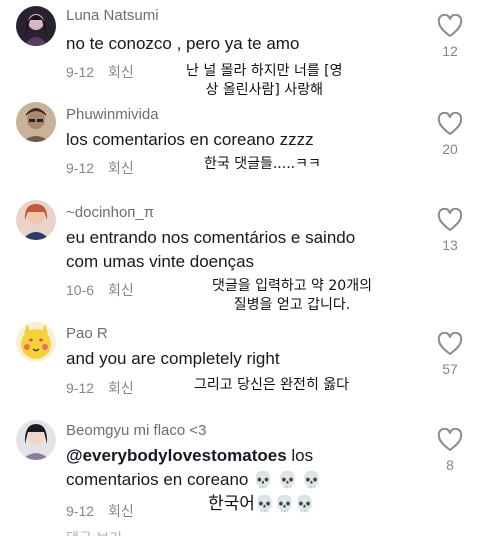  What do you see at coordinates (94, 532) in the screenshot?
I see `view-replies-link: 댓글 보기` at bounding box center [94, 532].